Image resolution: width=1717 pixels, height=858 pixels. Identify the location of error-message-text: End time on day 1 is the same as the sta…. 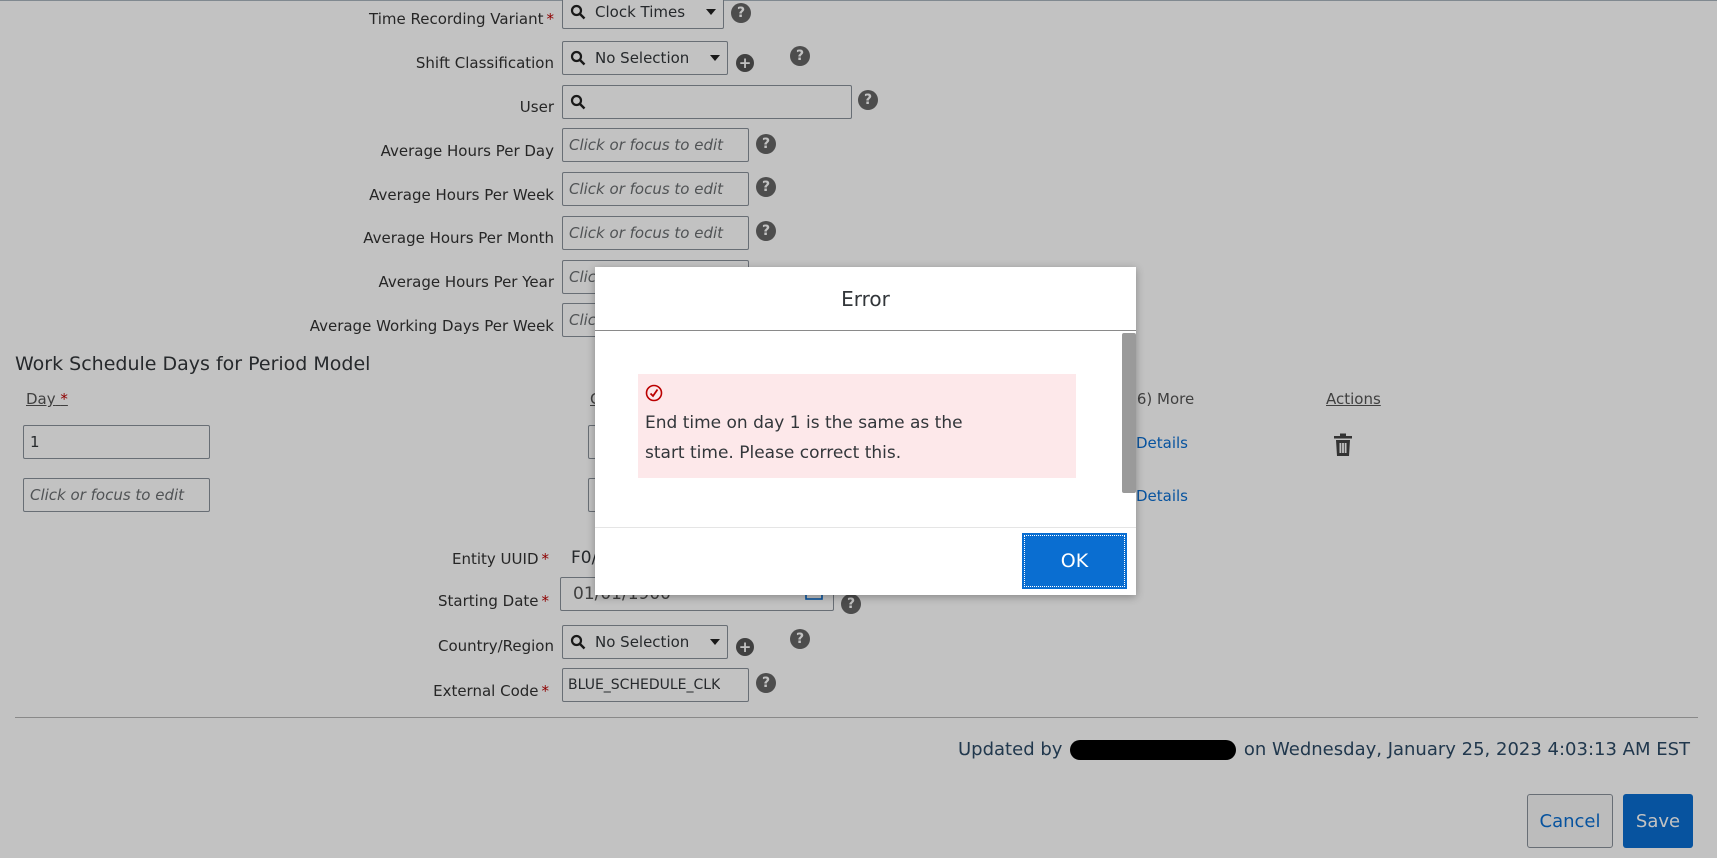
(804, 438).